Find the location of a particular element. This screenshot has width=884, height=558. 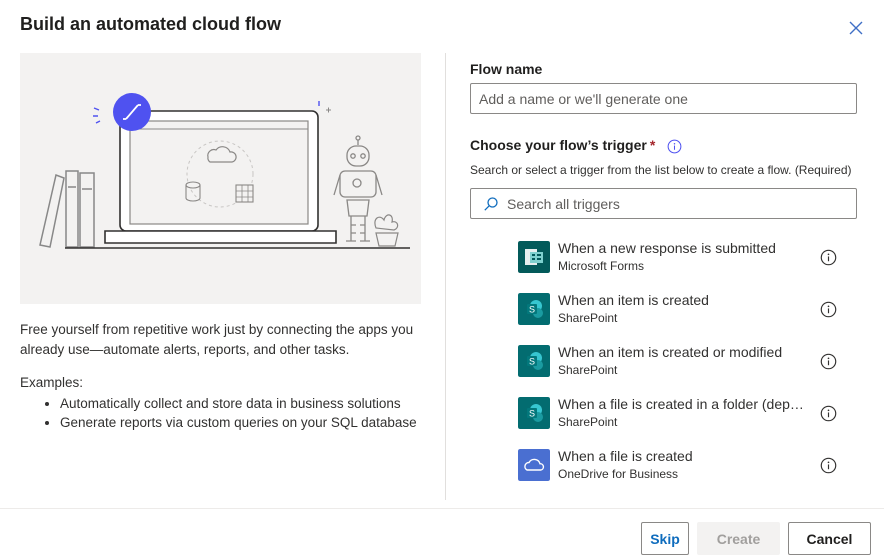

books-illustration is located at coordinates (67, 209).